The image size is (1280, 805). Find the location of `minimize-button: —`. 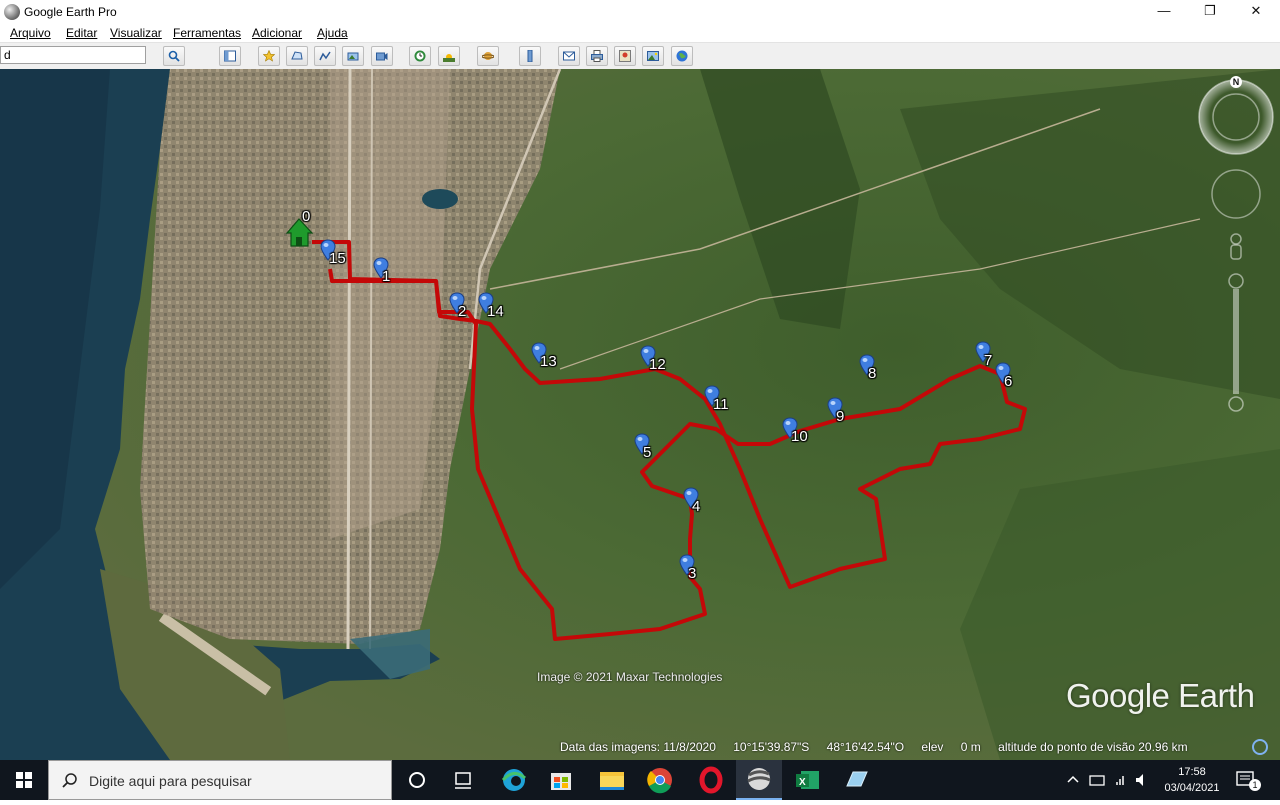

minimize-button: — is located at coordinates (1164, 12).